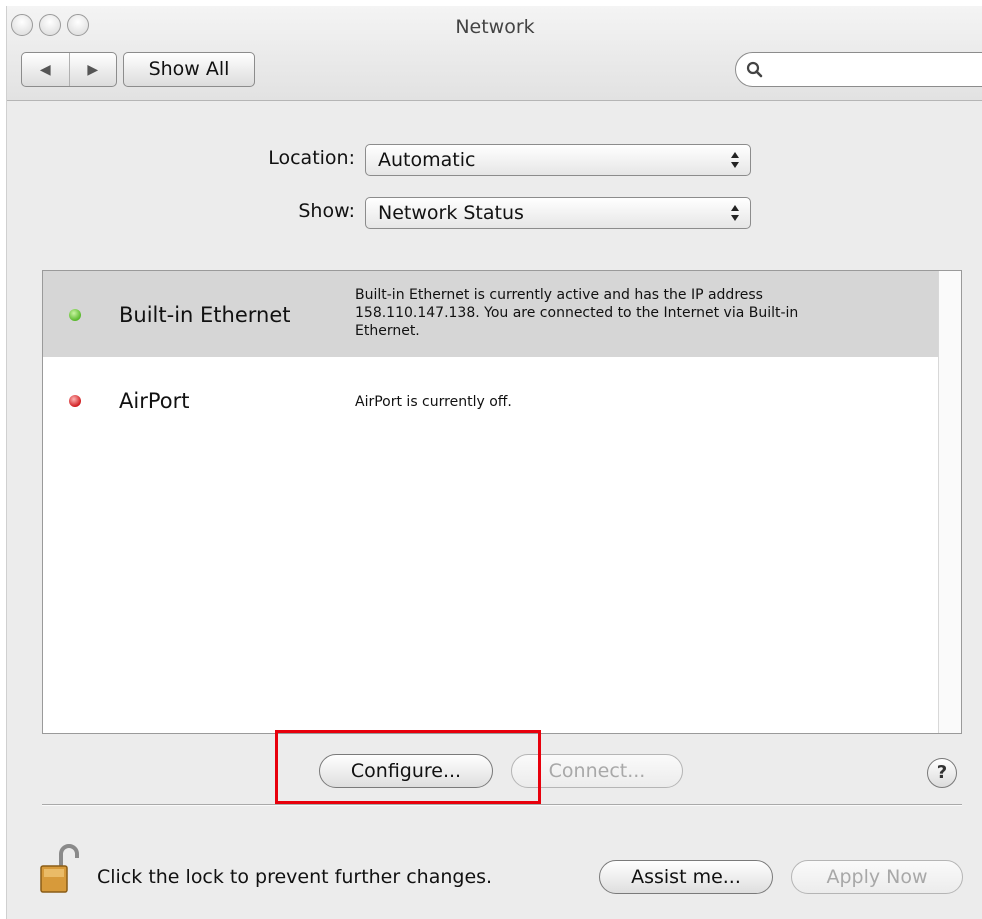  What do you see at coordinates (205, 315) in the screenshot?
I see `service-name: Built-in Ethernet` at bounding box center [205, 315].